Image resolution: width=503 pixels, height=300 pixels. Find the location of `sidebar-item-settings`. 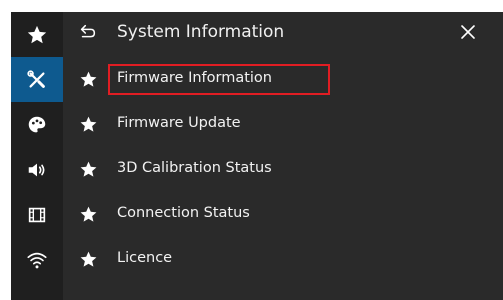

sidebar-item-settings is located at coordinates (37, 79).